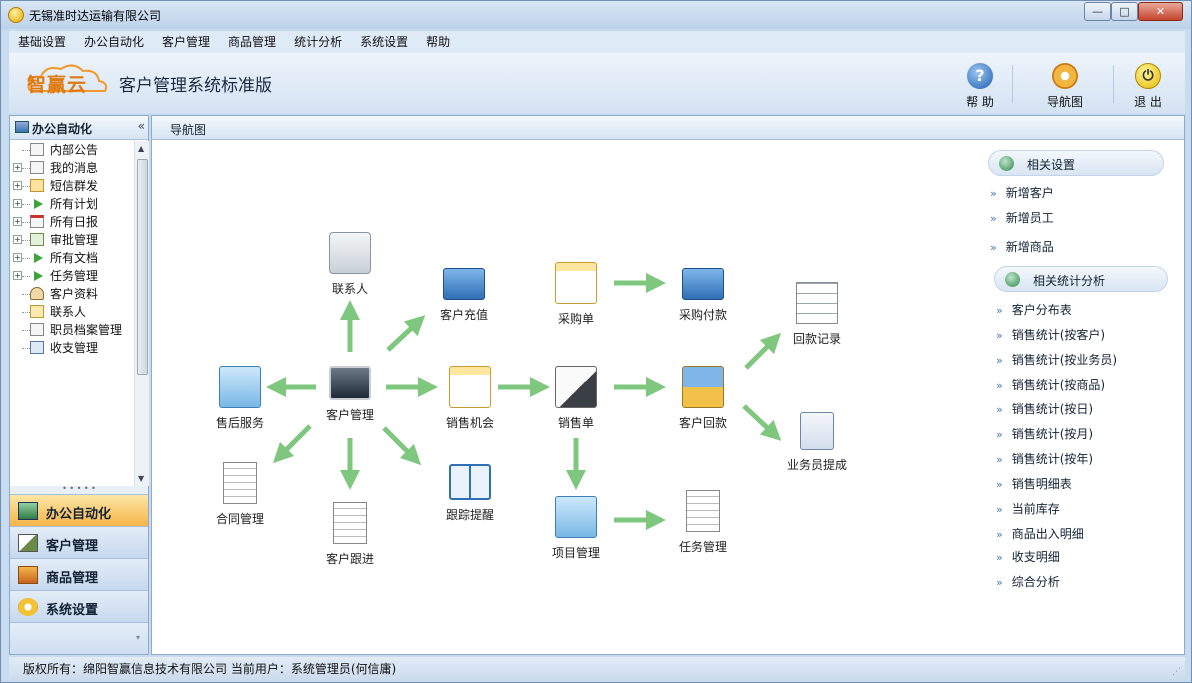  Describe the element at coordinates (980, 86) in the screenshot. I see `help-toolbar-button: ? 帮 助` at that location.